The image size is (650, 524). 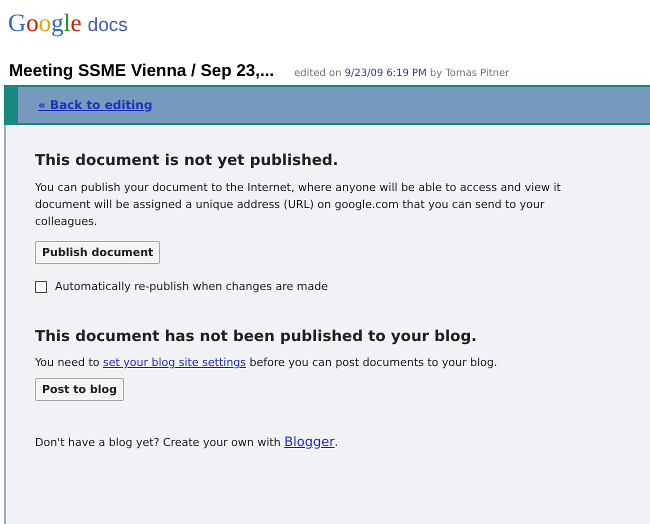 I want to click on edit-date-link: 9/23/09 6:19 PM, so click(x=385, y=73).